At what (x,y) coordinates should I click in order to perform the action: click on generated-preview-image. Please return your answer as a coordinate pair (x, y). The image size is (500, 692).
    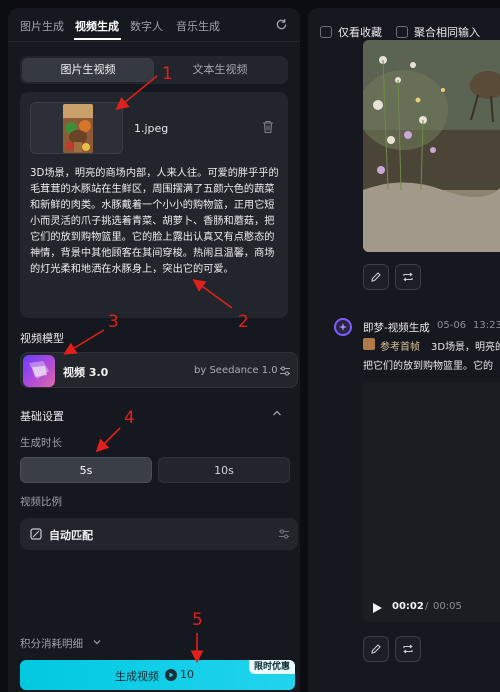
    Looking at the image, I should click on (431, 146).